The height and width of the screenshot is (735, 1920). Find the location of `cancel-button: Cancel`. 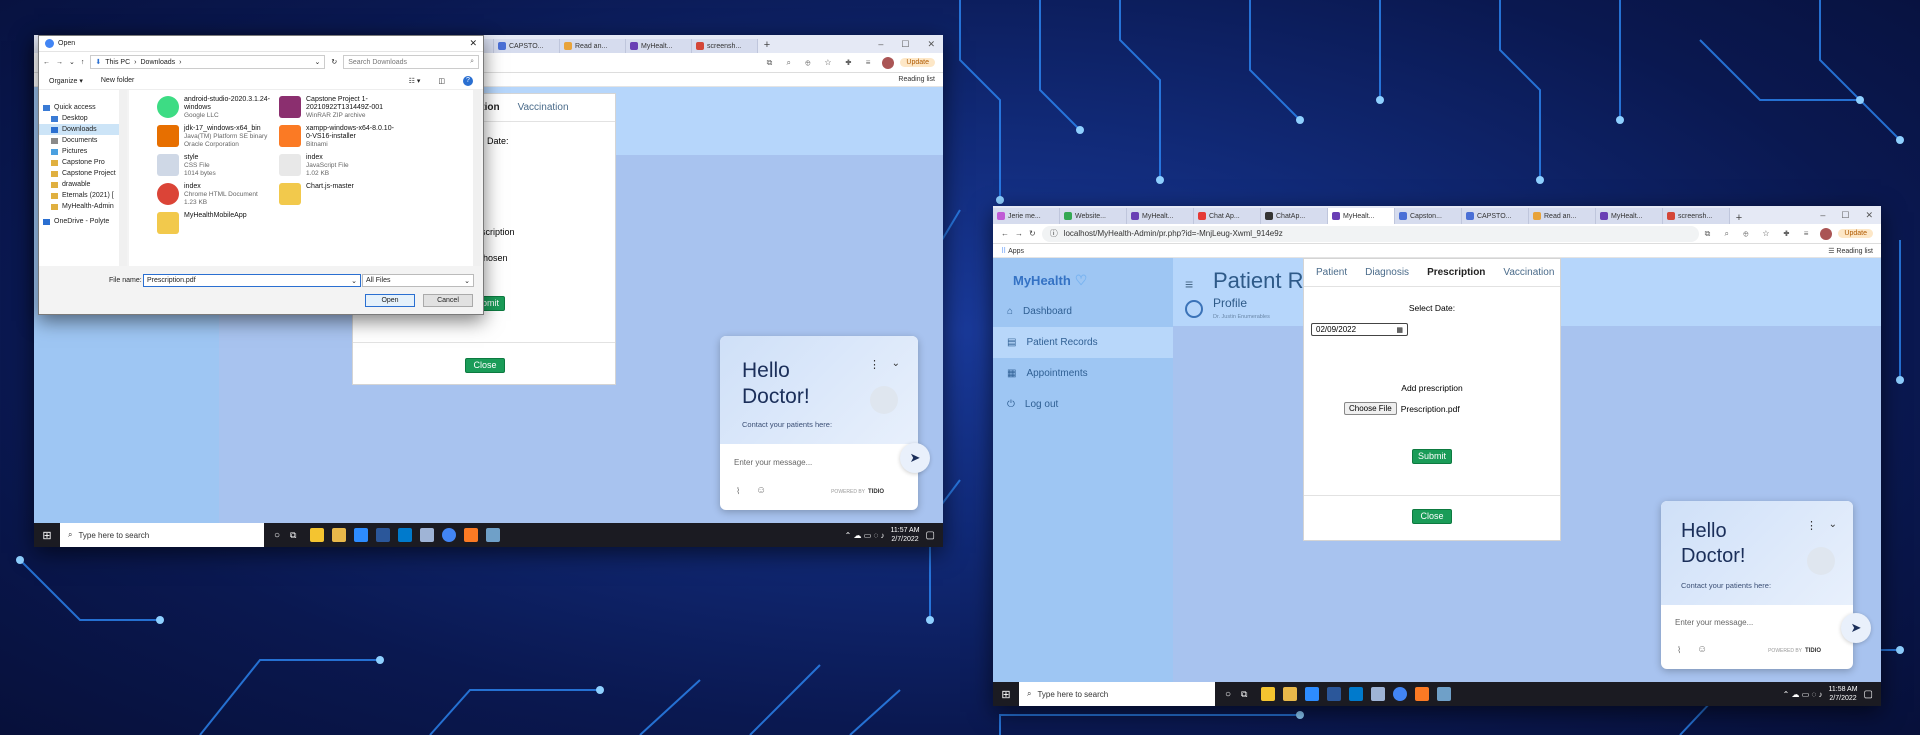

cancel-button: Cancel is located at coordinates (448, 300).